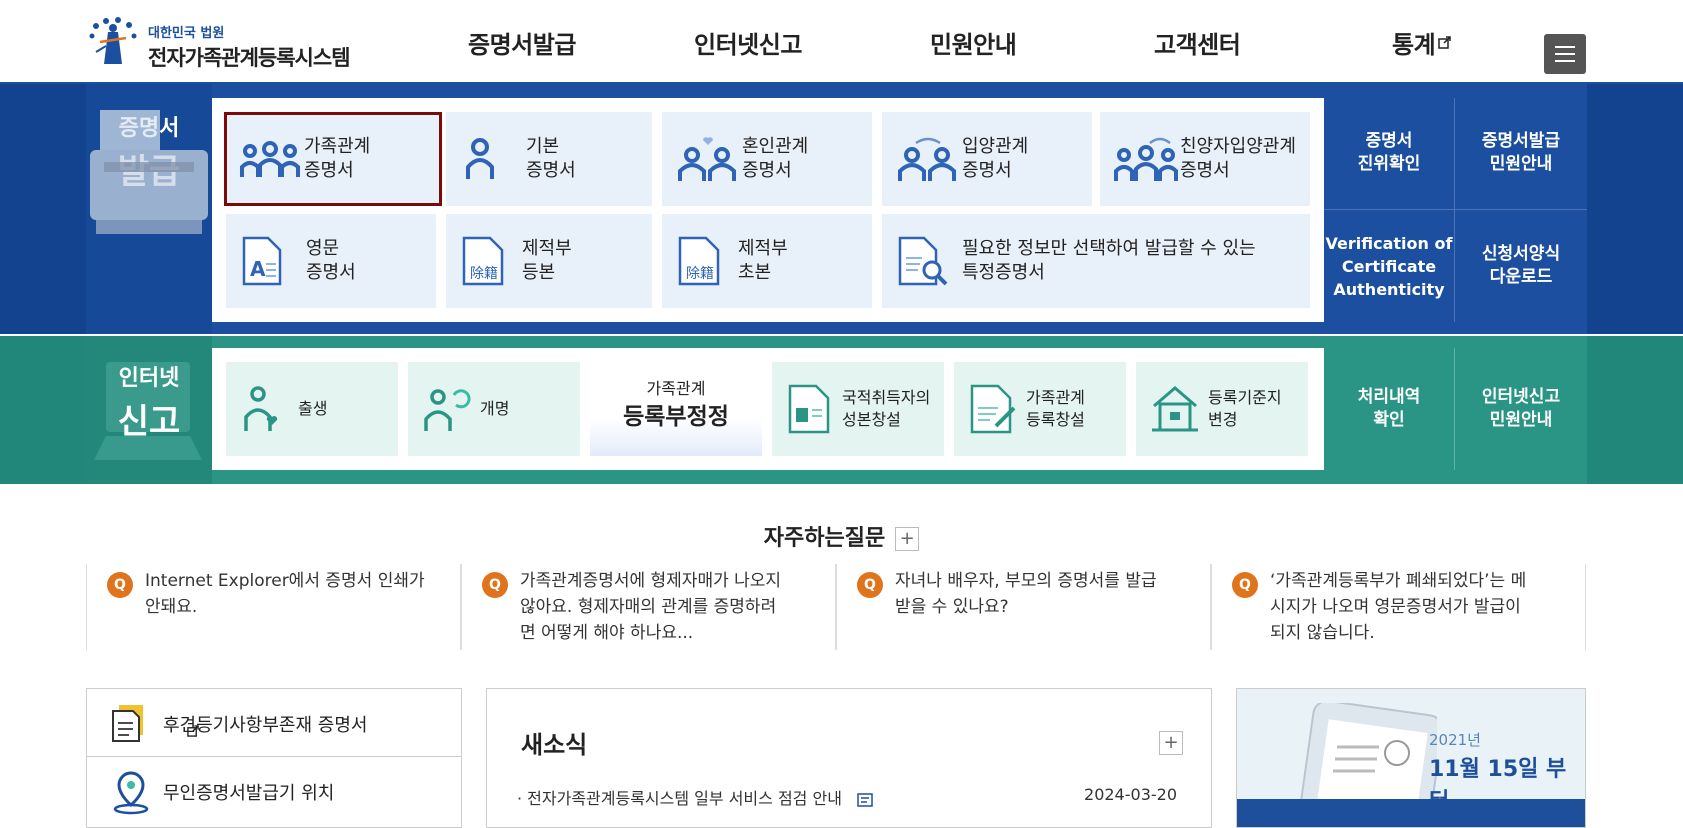  I want to click on nav-statistics: 통계, so click(1421, 42).